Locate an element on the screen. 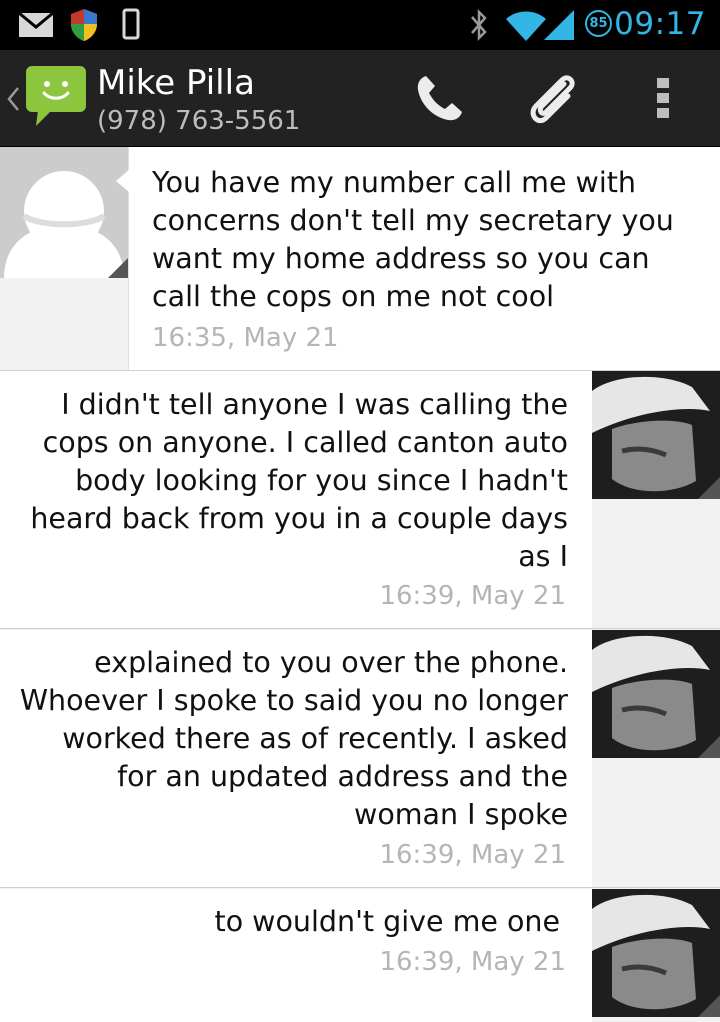 Image resolution: width=720 pixels, height=1022 pixels. message-outgoing: to wouldn't give me one 16:39, May 21 is located at coordinates (360, 955).